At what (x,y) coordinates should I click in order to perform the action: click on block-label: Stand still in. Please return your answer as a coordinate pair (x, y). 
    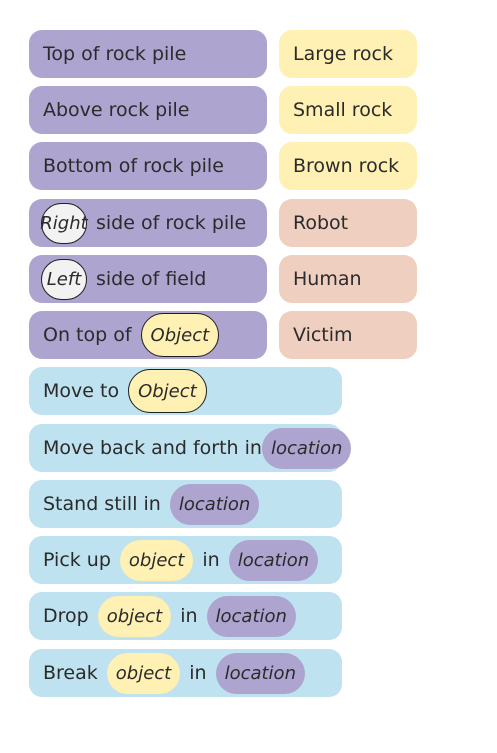
    Looking at the image, I should click on (102, 504).